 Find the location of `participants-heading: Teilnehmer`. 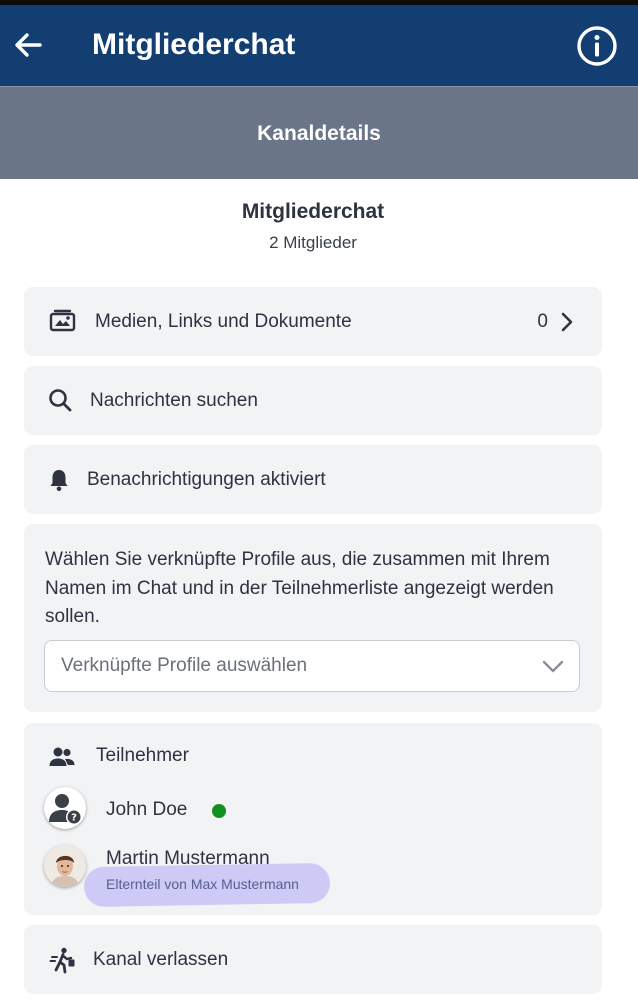

participants-heading: Teilnehmer is located at coordinates (142, 755).